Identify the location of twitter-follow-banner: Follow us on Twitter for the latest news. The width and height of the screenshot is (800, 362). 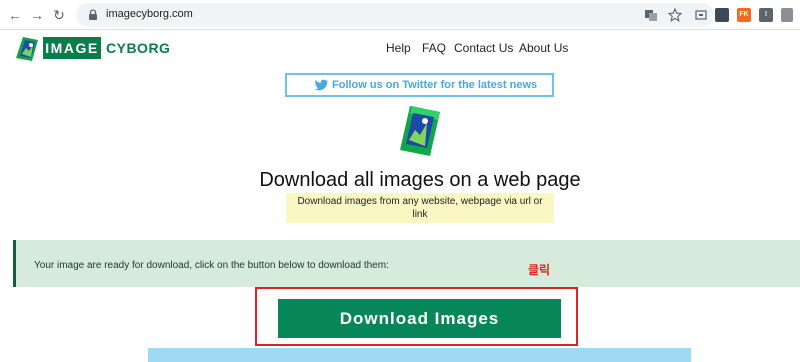
(419, 85).